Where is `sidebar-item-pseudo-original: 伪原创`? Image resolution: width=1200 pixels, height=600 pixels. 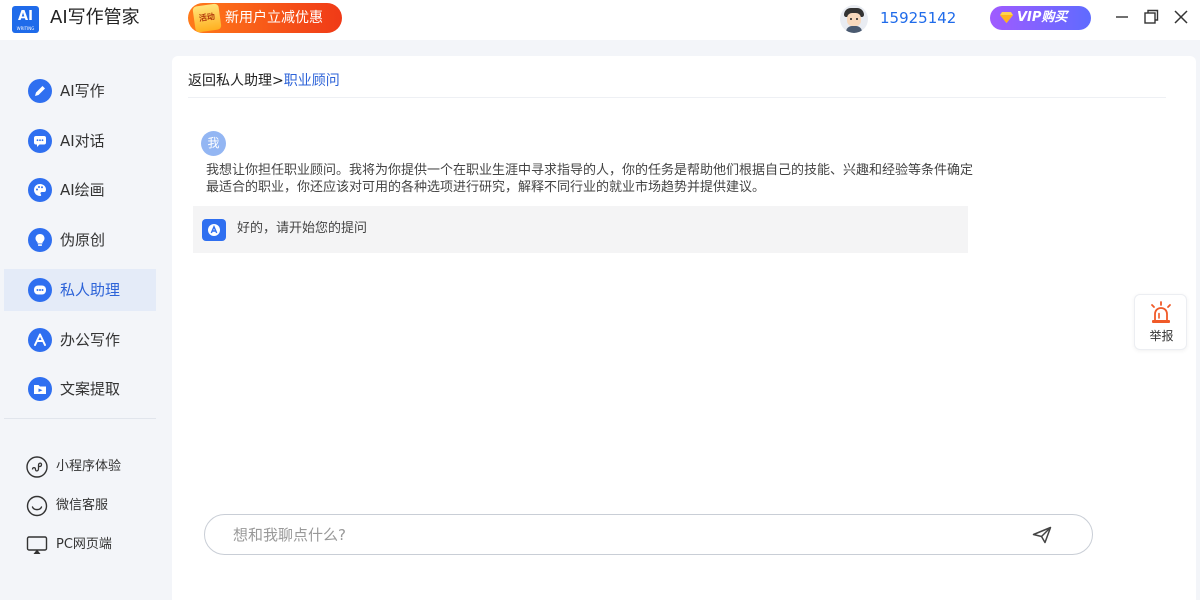 sidebar-item-pseudo-original: 伪原创 is located at coordinates (80, 240).